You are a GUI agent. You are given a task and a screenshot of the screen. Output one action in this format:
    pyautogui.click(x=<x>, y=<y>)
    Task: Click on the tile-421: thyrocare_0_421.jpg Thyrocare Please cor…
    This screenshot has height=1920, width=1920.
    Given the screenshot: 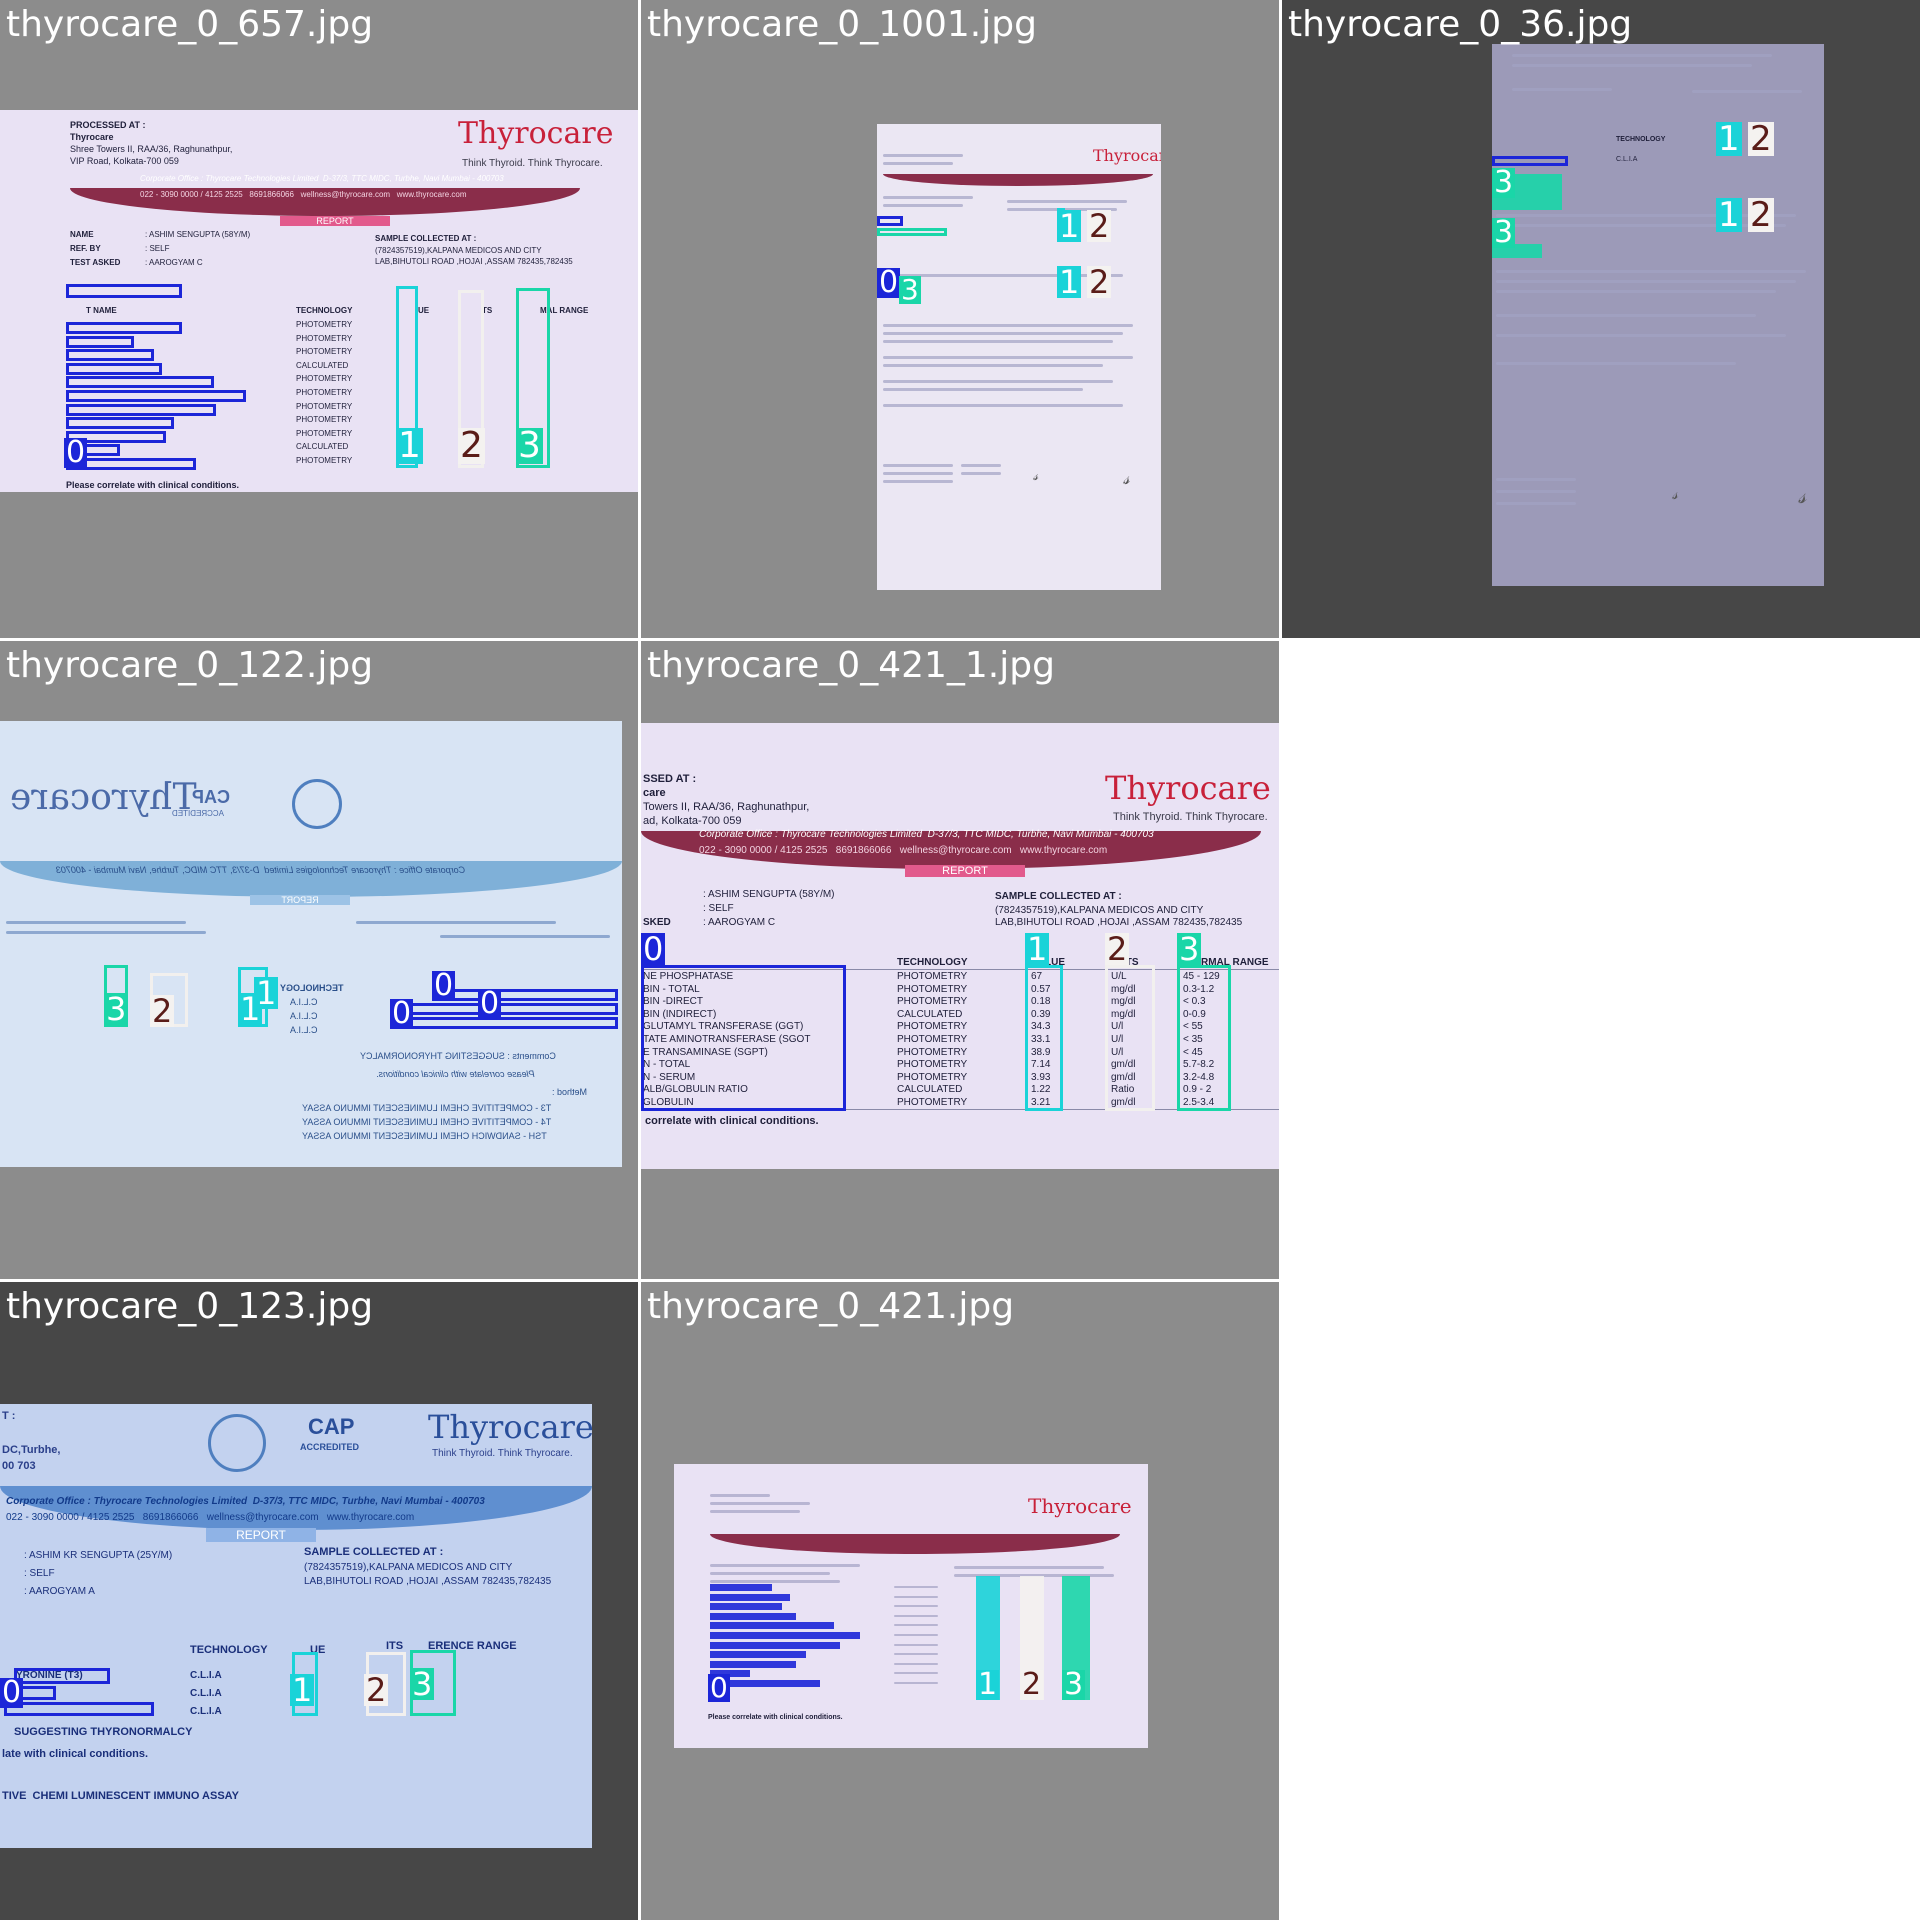 What is the action you would take?
    pyautogui.click(x=960, y=1601)
    